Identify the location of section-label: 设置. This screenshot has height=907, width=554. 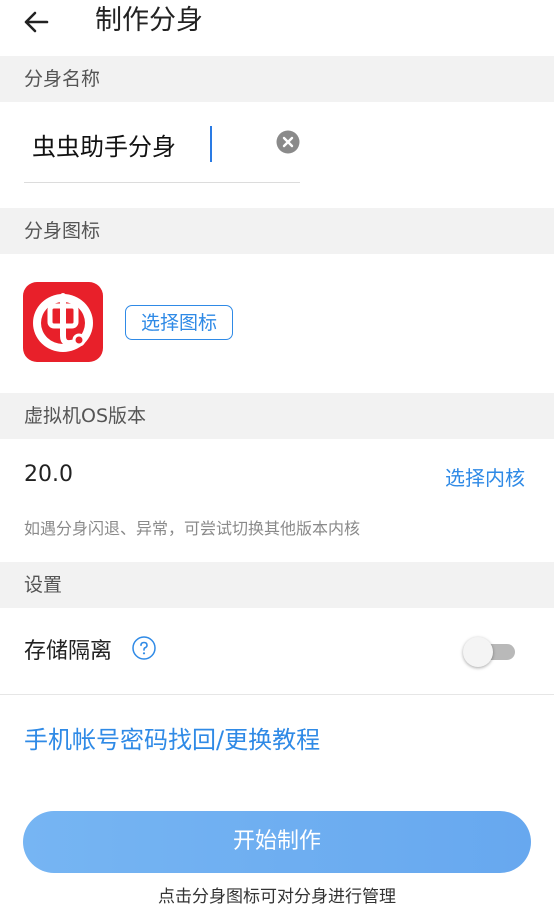
(43, 585).